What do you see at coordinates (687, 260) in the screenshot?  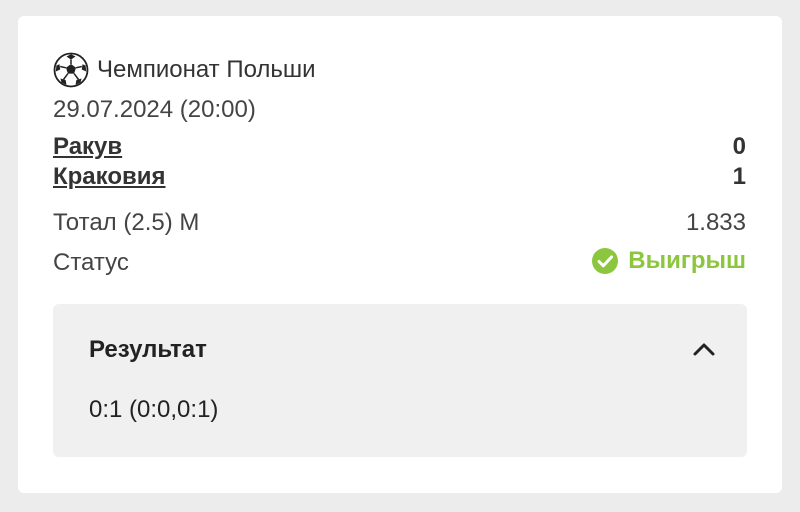 I see `status-value: Выигрыш` at bounding box center [687, 260].